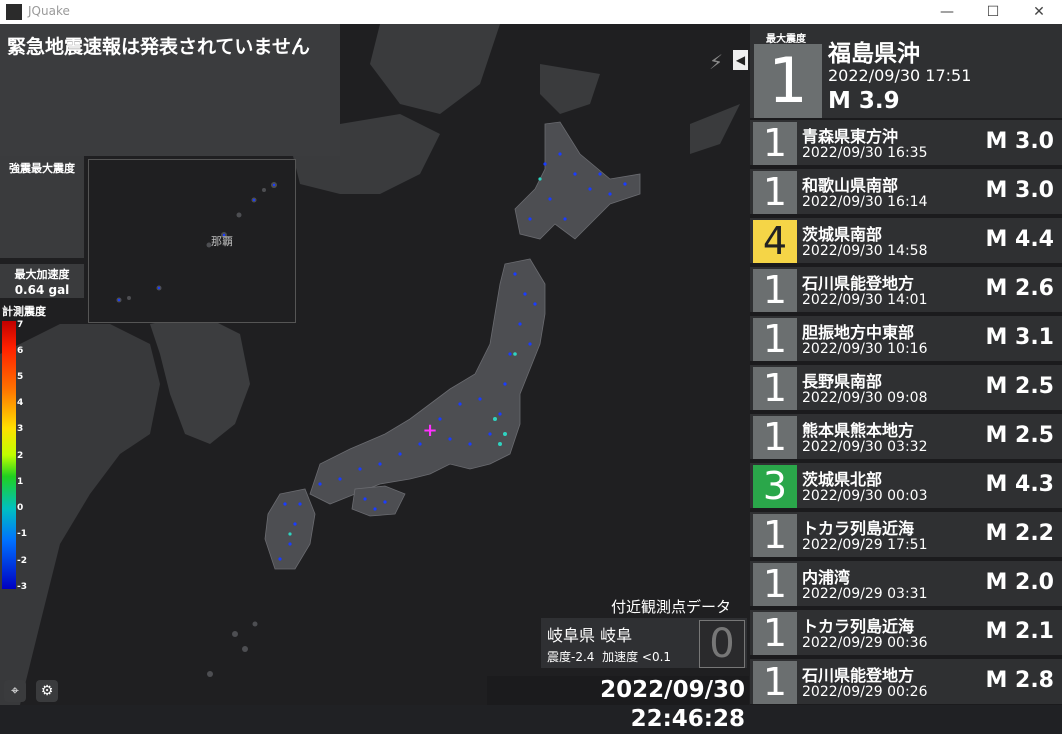 The width and height of the screenshot is (1062, 734). I want to click on max-accel-panel: 最大加速度 0.64 gal, so click(42, 281).